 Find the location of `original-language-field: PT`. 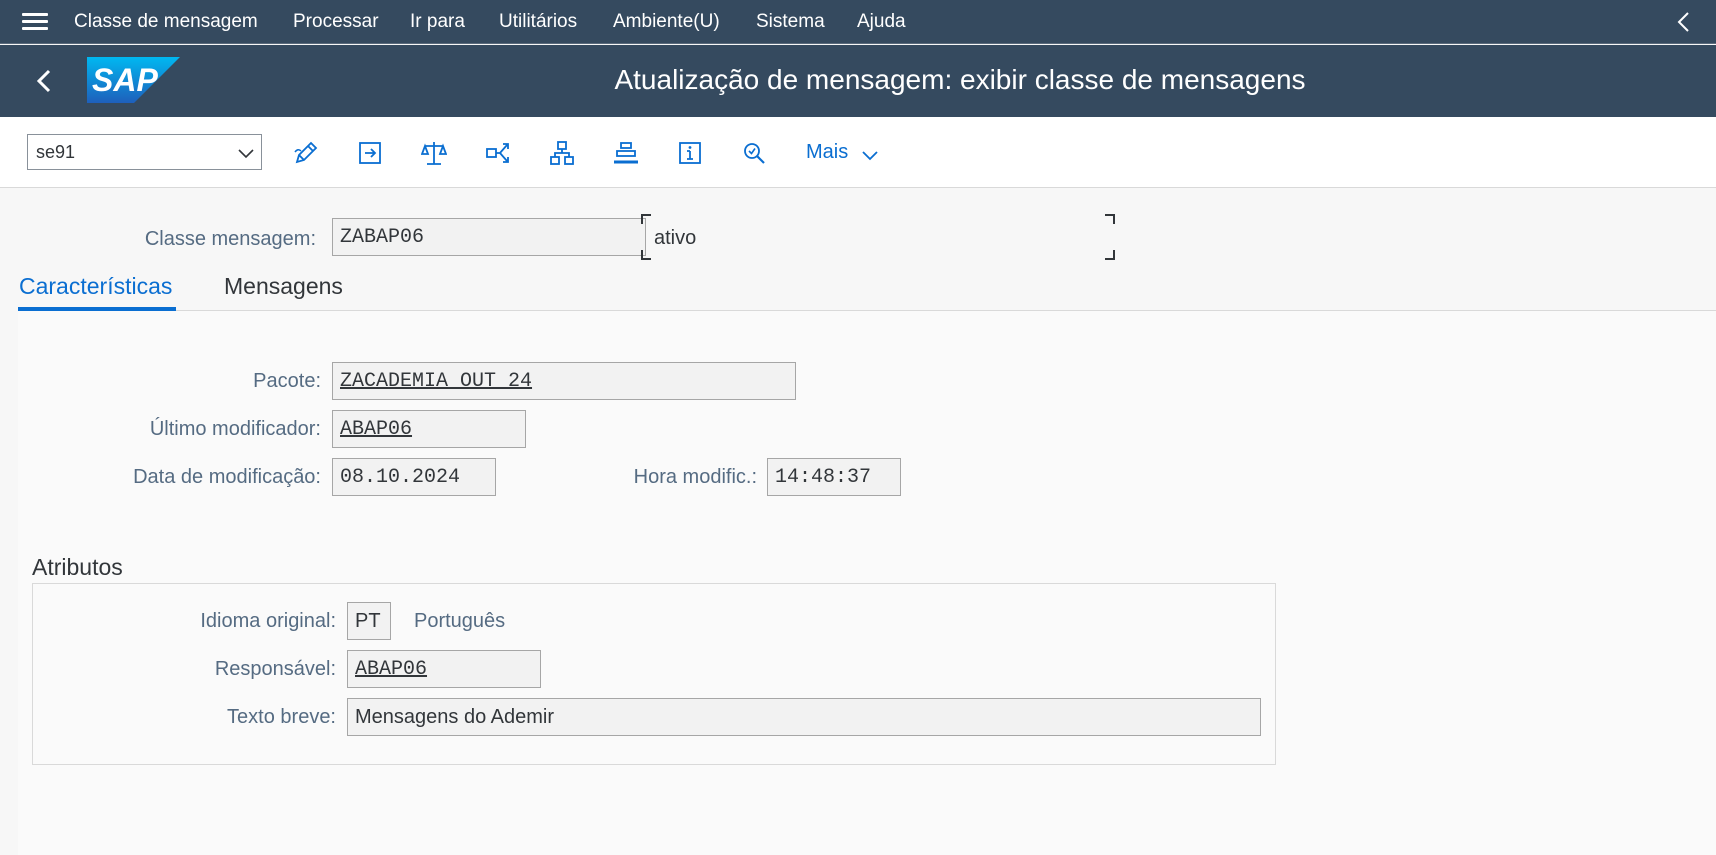

original-language-field: PT is located at coordinates (369, 621).